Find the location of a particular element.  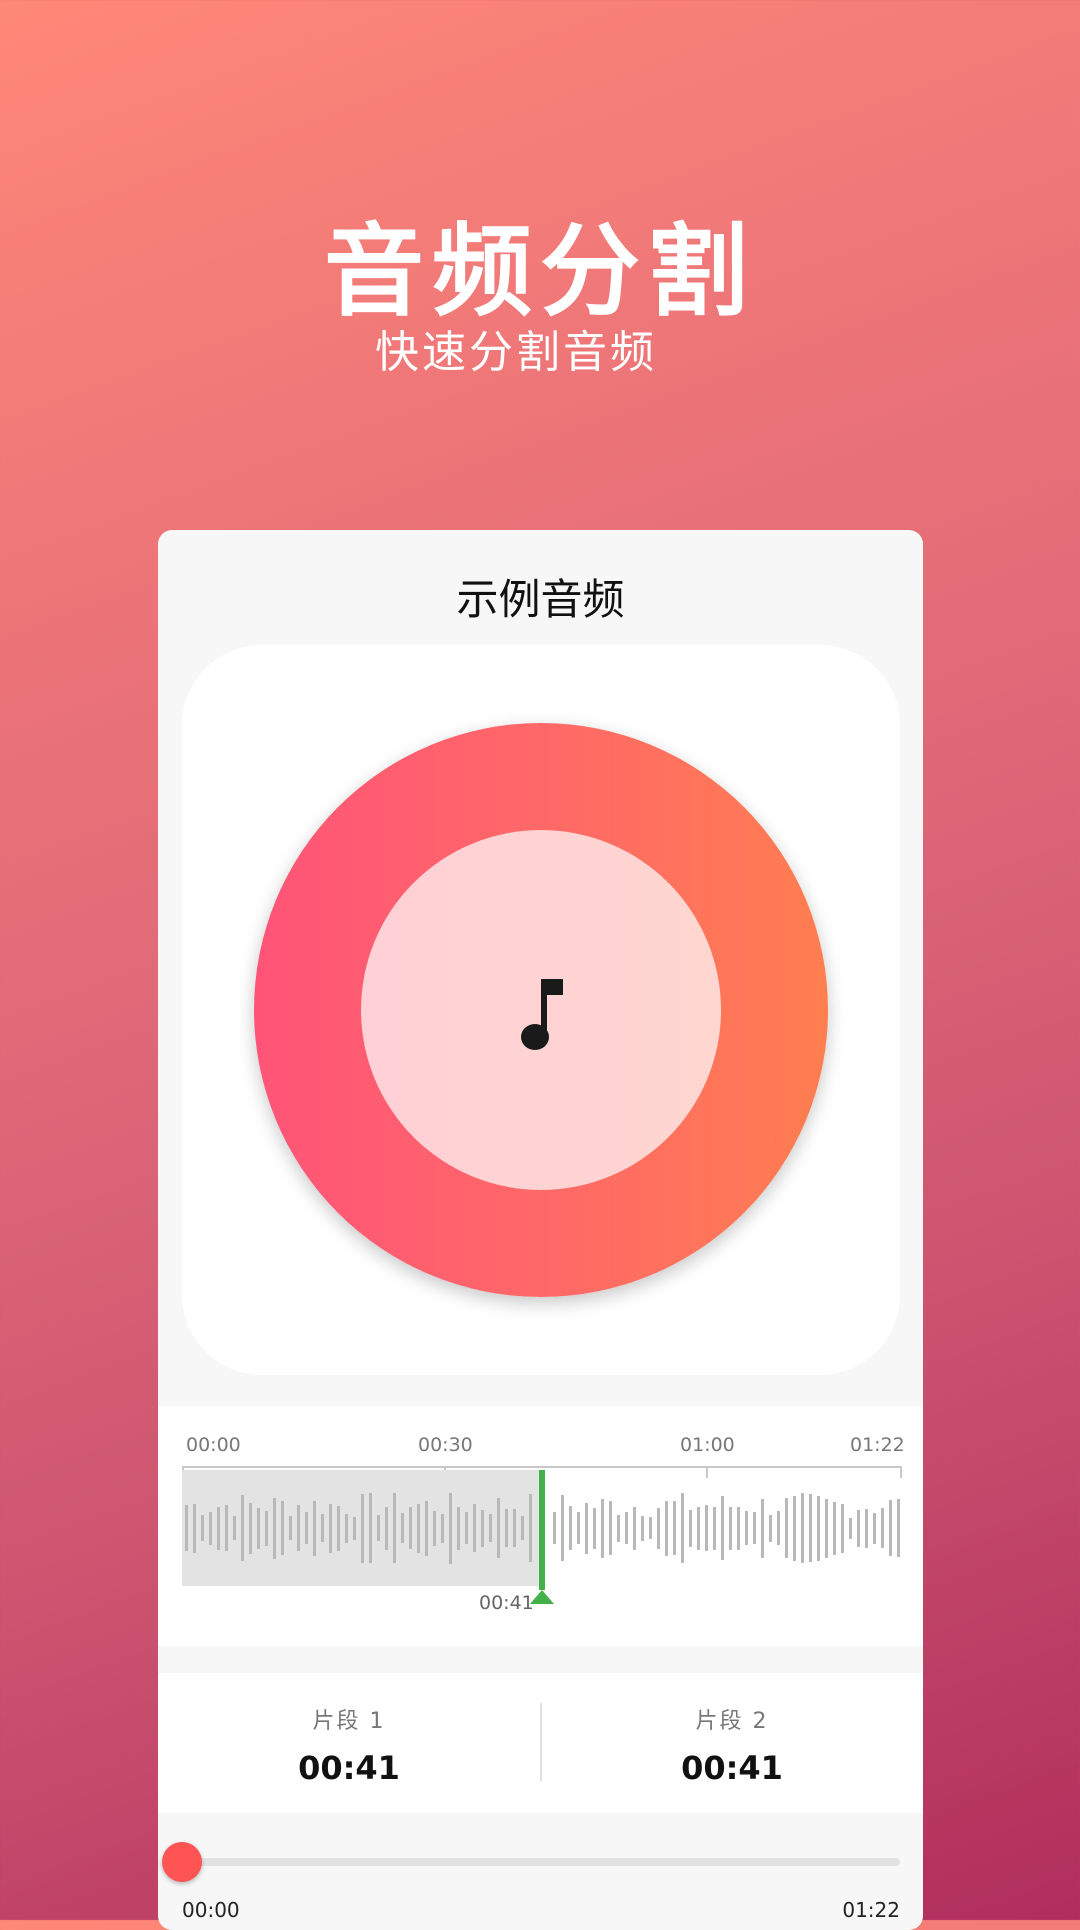

playback-slider is located at coordinates (541, 1862).